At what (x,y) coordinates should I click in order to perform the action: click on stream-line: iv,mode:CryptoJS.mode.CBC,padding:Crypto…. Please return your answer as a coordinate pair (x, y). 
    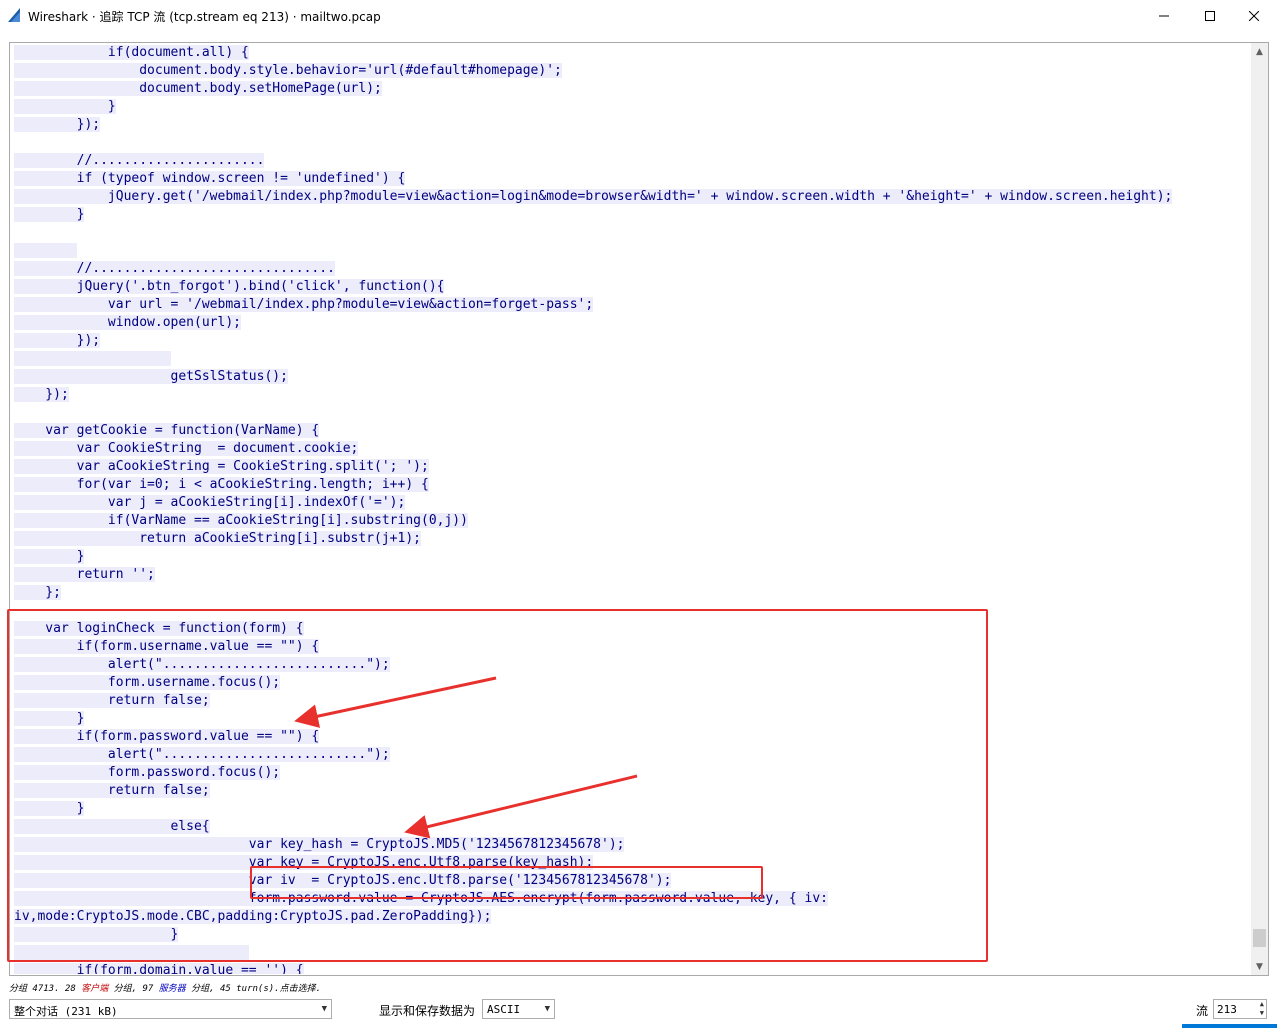
    Looking at the image, I should click on (631, 917).